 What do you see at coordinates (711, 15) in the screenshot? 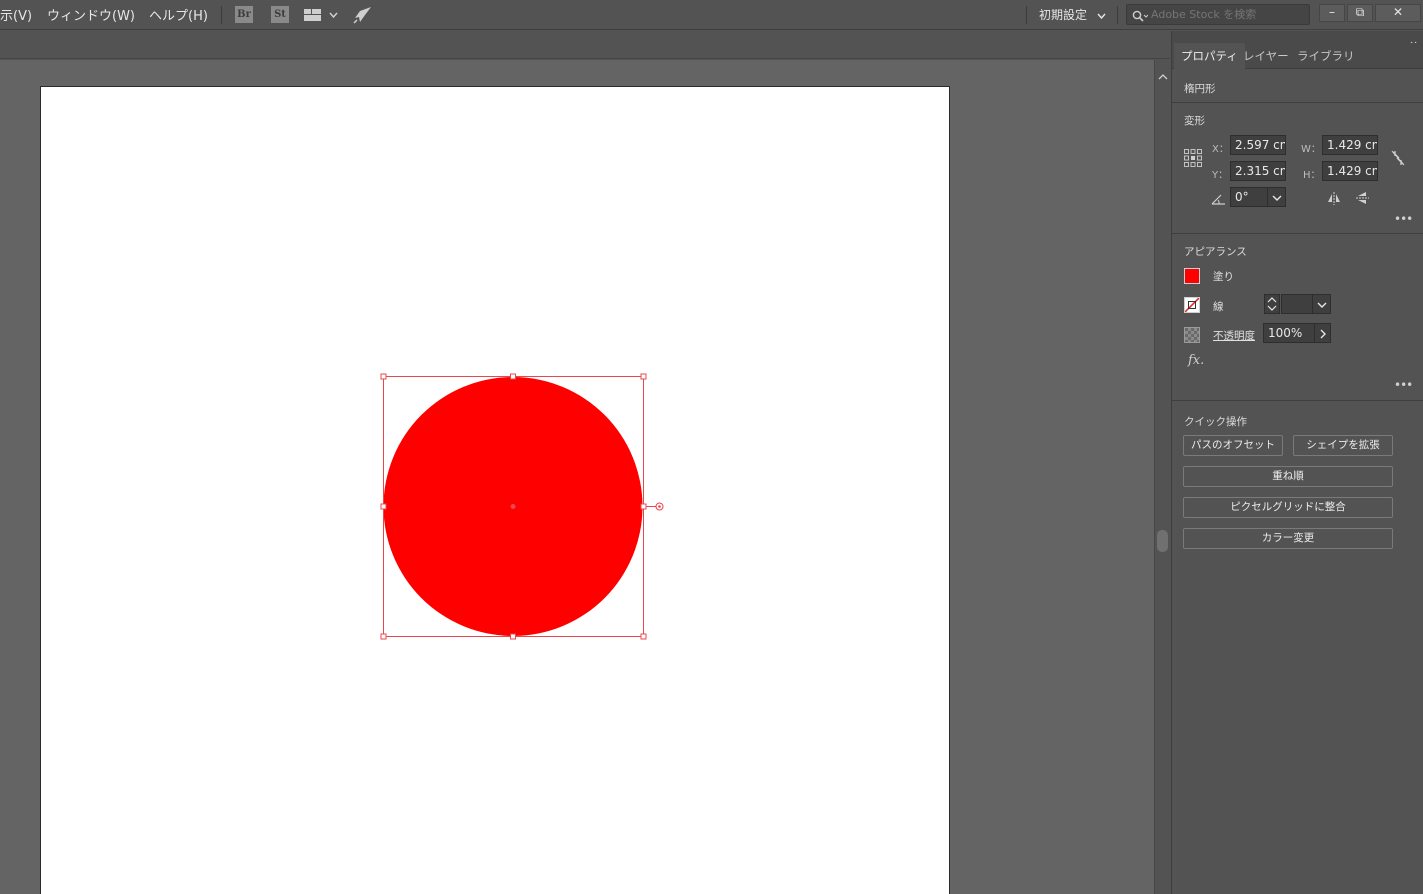
I see `menu-bar: 示(V) ウィンドウ(W) ヘルプ(H) Br St 初期設定 – ⧉ ✕` at bounding box center [711, 15].